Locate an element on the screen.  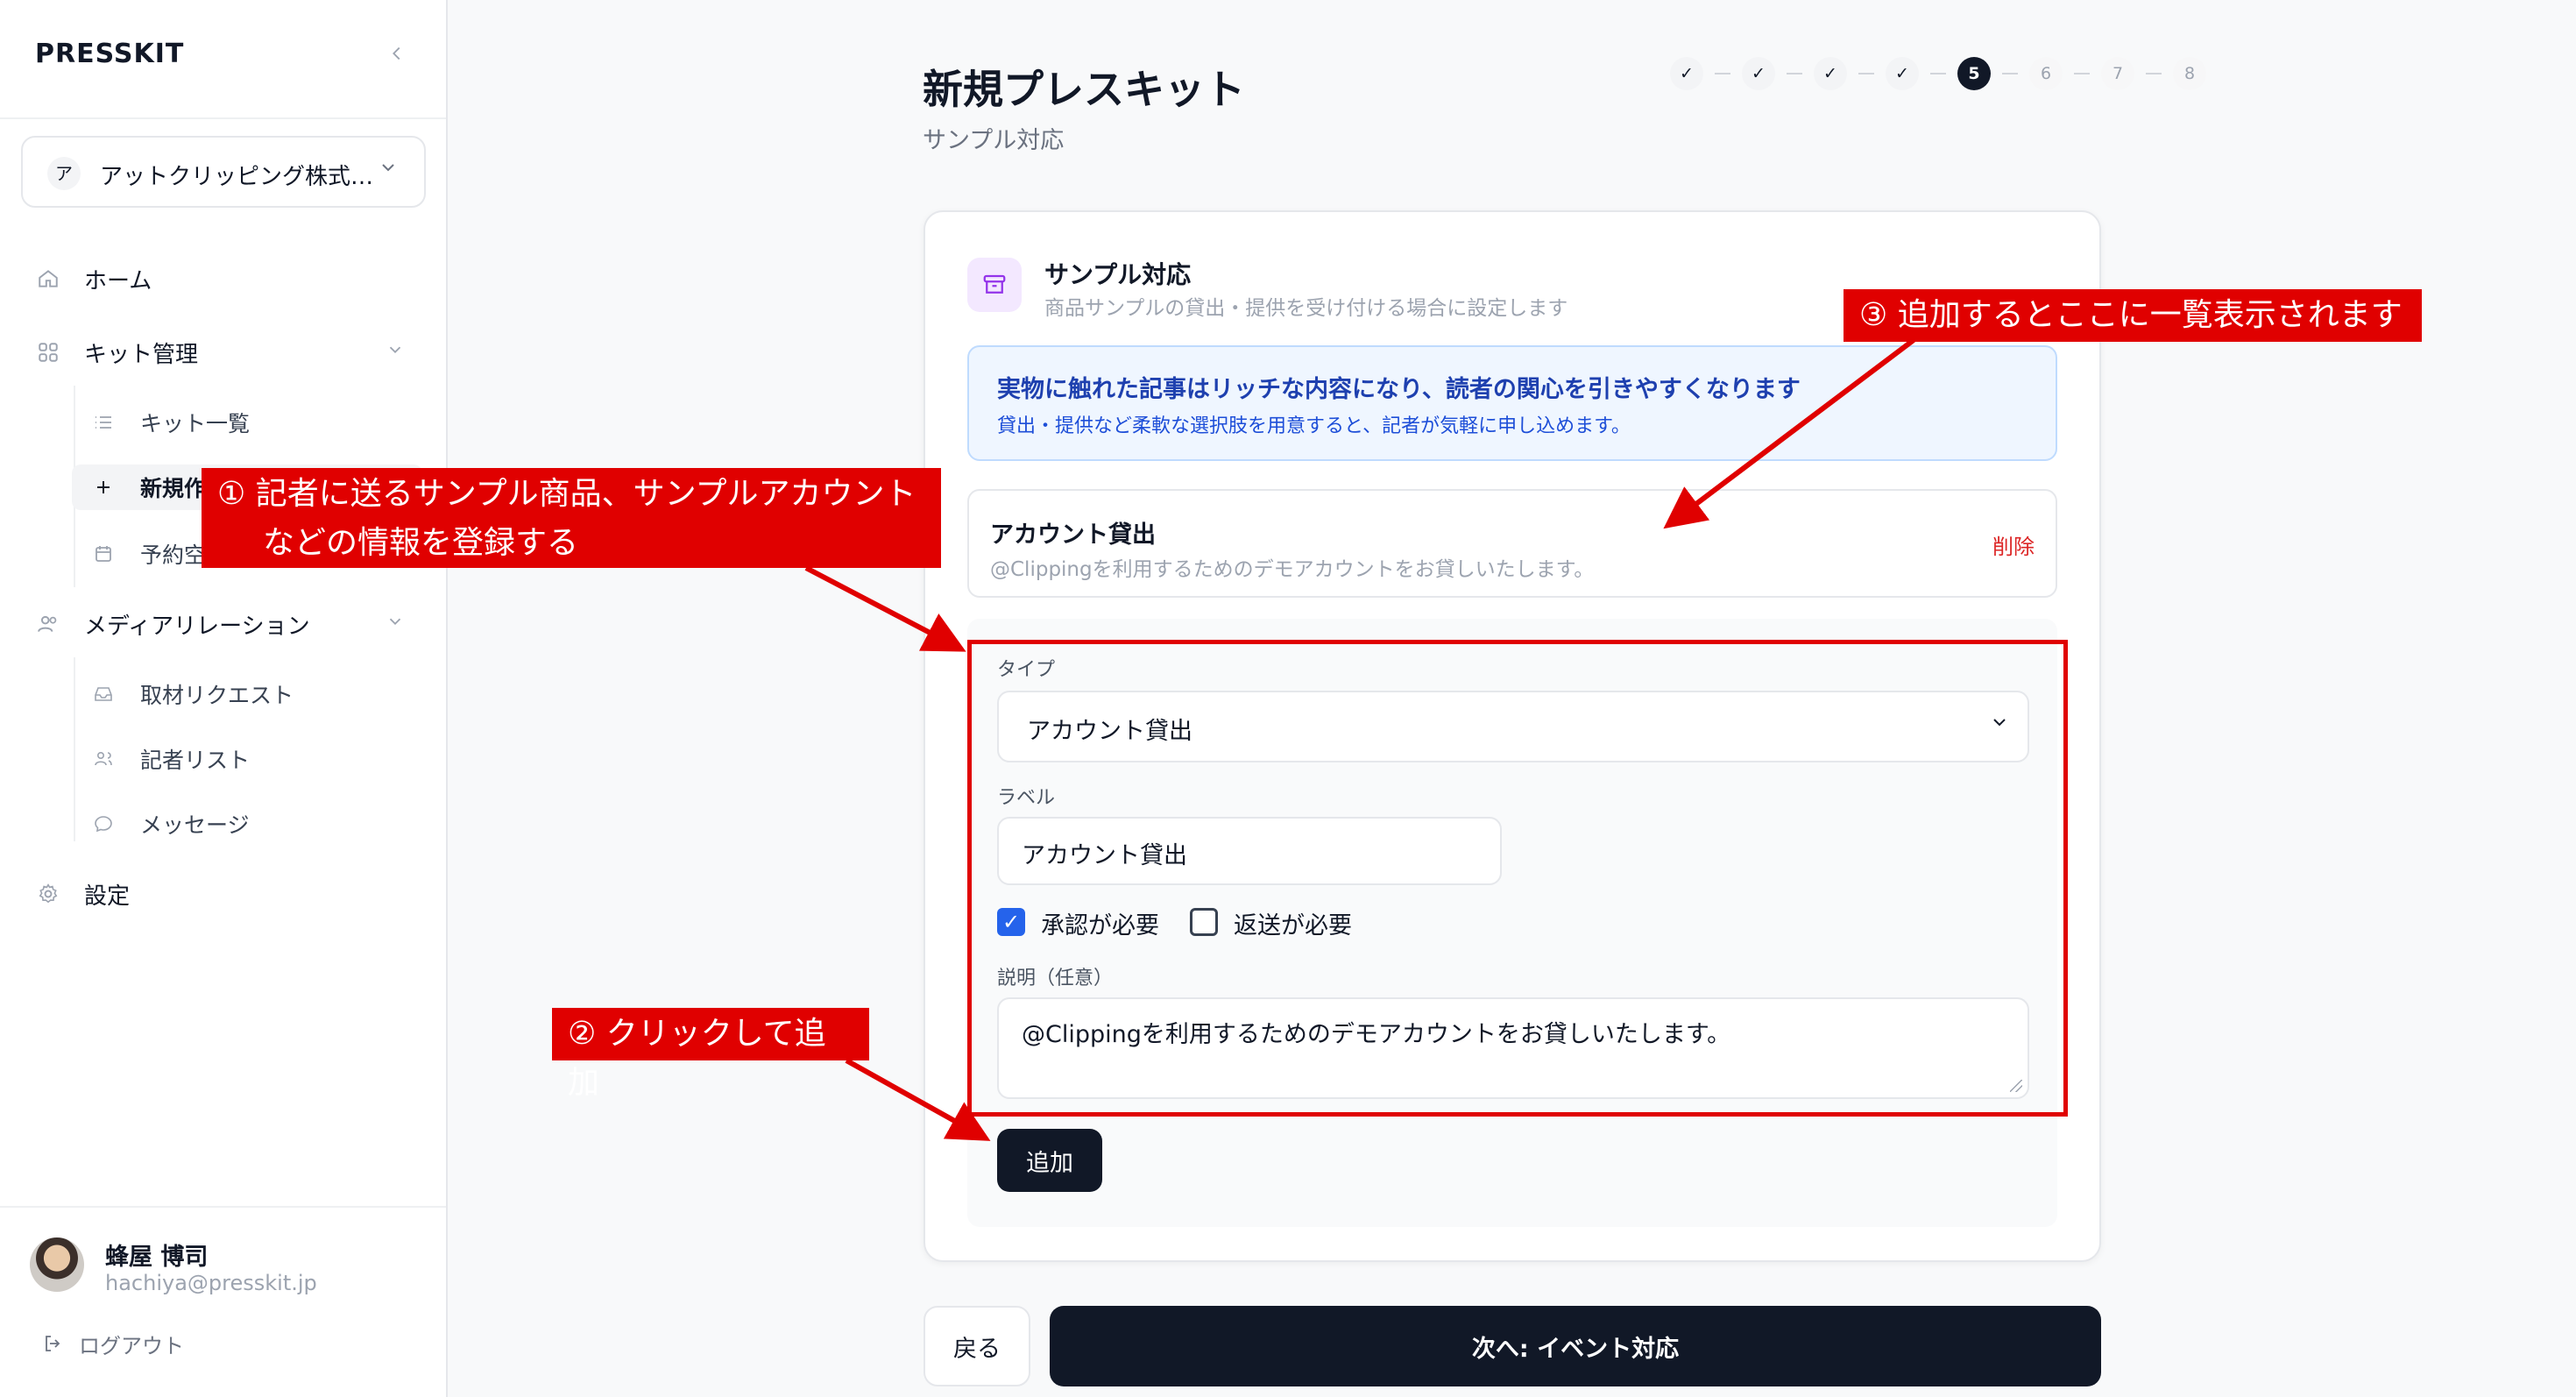
people-icon is located at coordinates (103, 759).